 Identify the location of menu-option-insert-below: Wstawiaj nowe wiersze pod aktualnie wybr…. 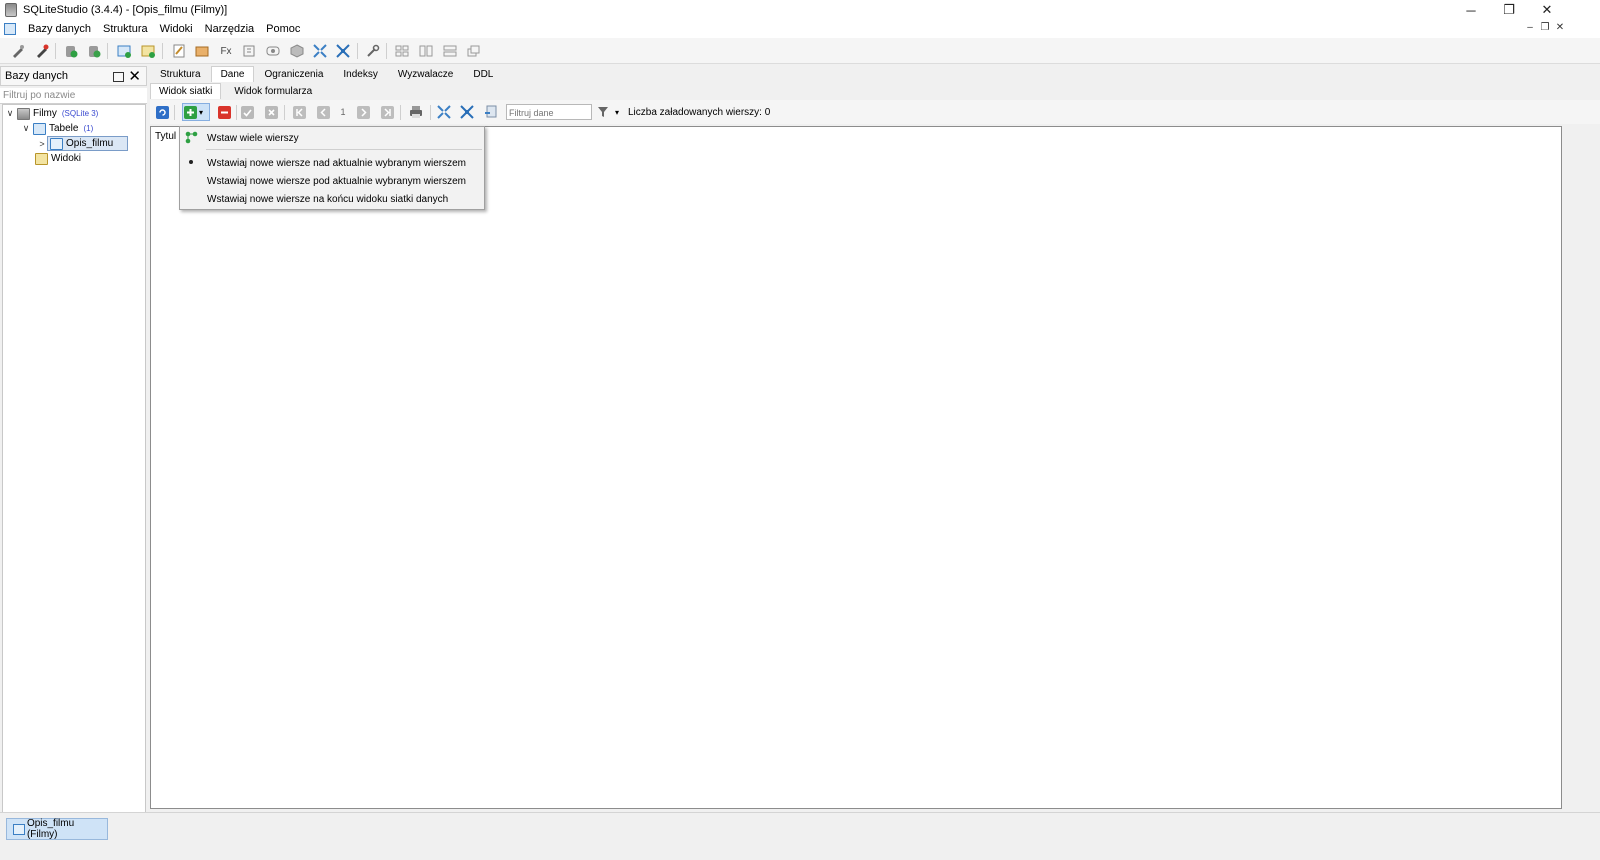
(336, 181).